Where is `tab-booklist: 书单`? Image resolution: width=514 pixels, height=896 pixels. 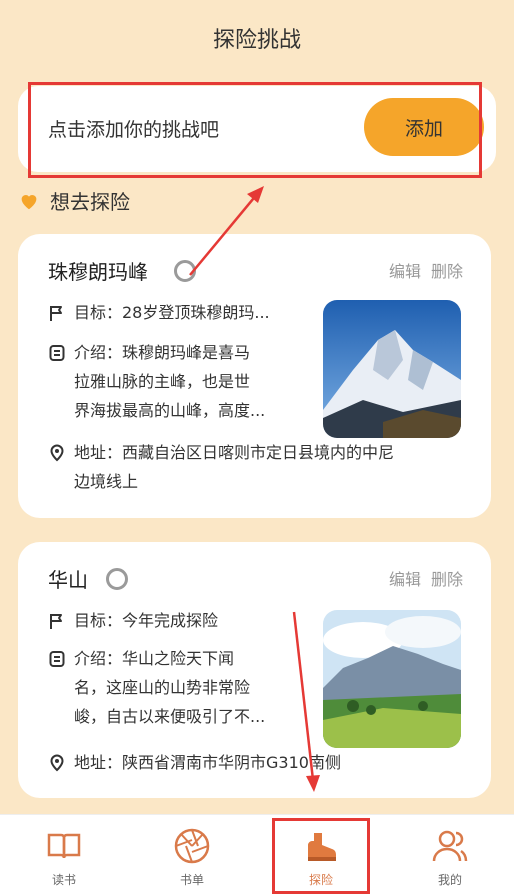 tab-booklist: 书单 is located at coordinates (192, 855).